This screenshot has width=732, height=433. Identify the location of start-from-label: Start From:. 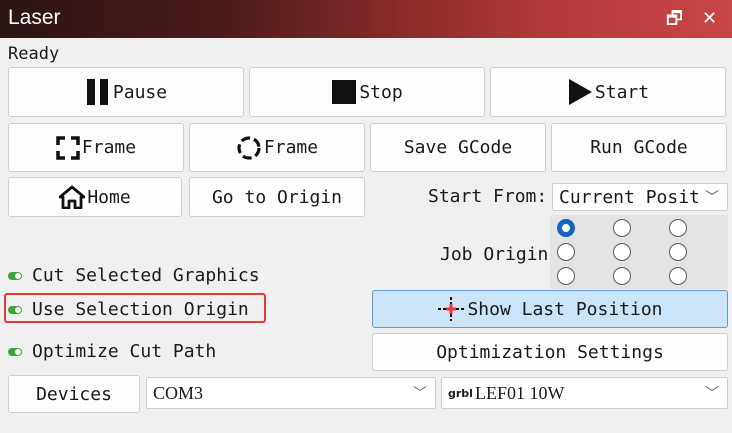
(488, 196).